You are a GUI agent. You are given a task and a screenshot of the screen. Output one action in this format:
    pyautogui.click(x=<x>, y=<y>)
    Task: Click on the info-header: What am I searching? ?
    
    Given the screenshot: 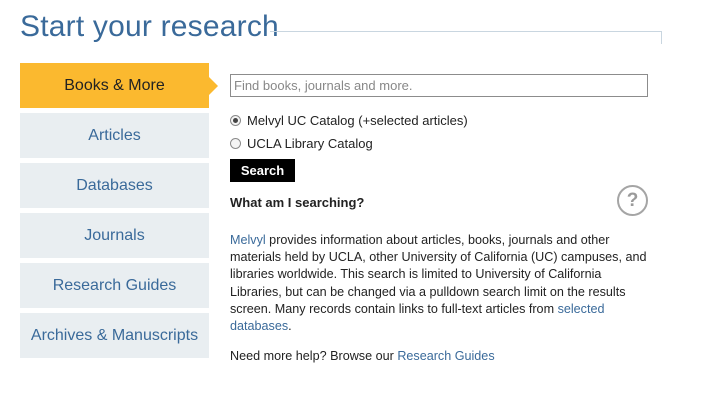 What is the action you would take?
    pyautogui.click(x=440, y=200)
    